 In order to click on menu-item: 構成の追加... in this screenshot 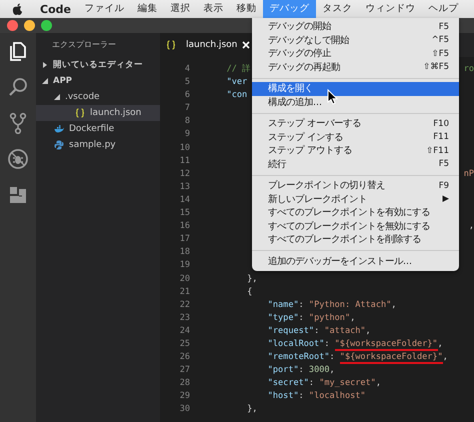, I will do `click(355, 102)`.